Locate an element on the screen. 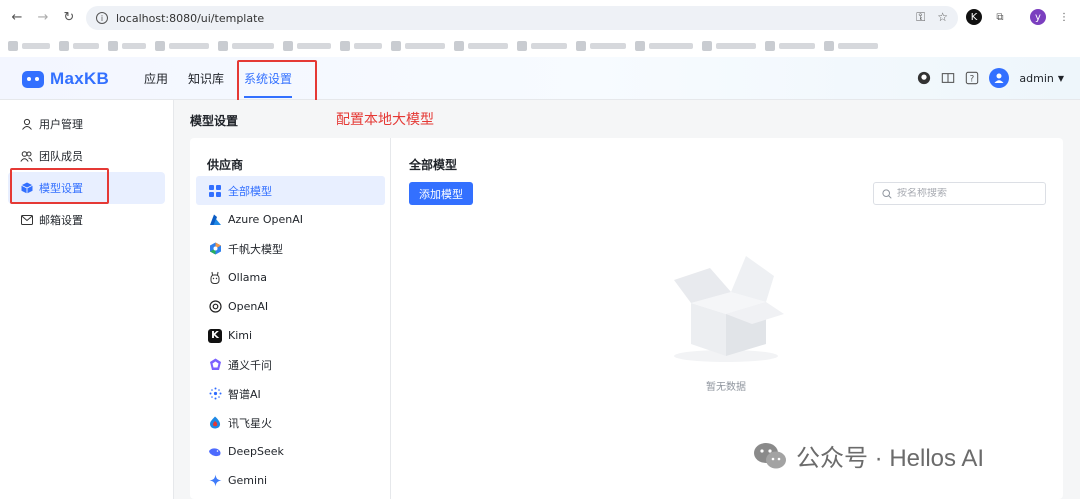 The height and width of the screenshot is (499, 1080). provider-item-kimi: K Kimi is located at coordinates (290, 335).